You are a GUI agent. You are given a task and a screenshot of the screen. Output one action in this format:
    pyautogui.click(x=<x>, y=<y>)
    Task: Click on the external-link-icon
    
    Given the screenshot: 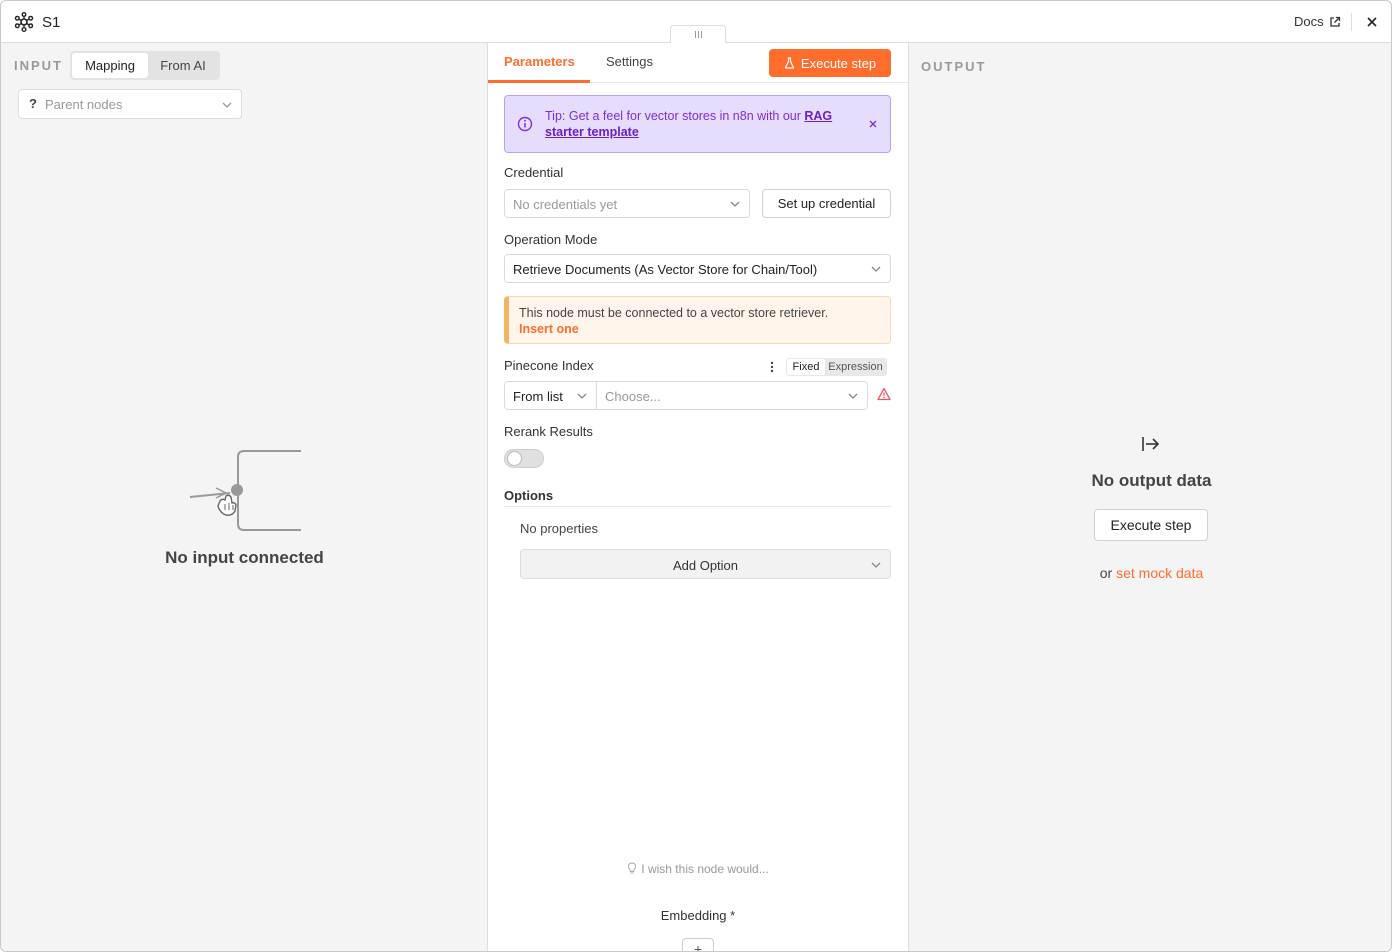 What is the action you would take?
    pyautogui.click(x=1334, y=21)
    